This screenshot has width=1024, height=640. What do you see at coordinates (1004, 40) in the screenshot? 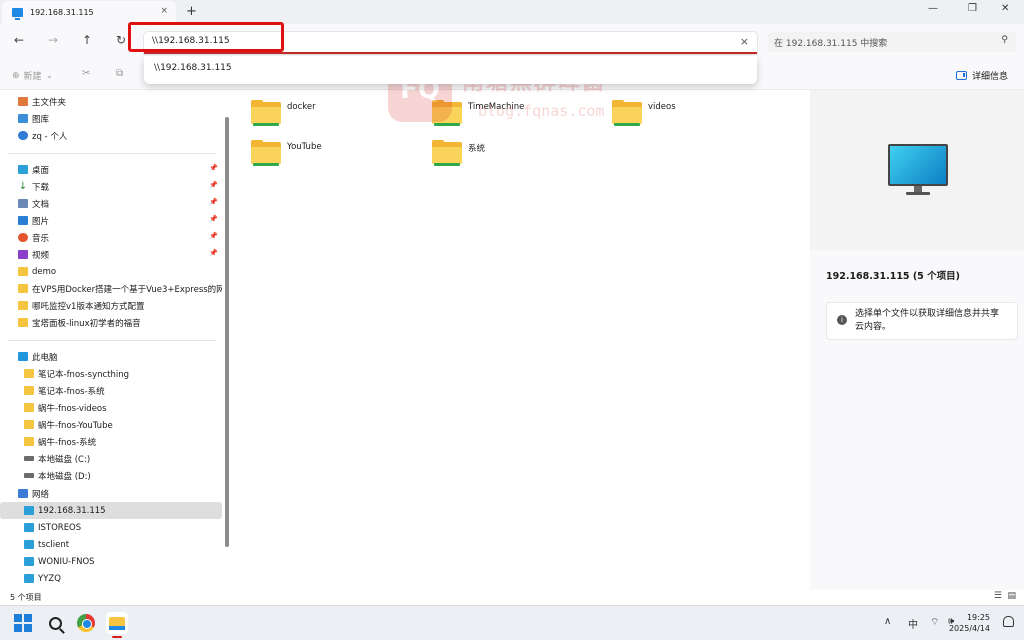
I see `search-icon: ⚲` at bounding box center [1004, 40].